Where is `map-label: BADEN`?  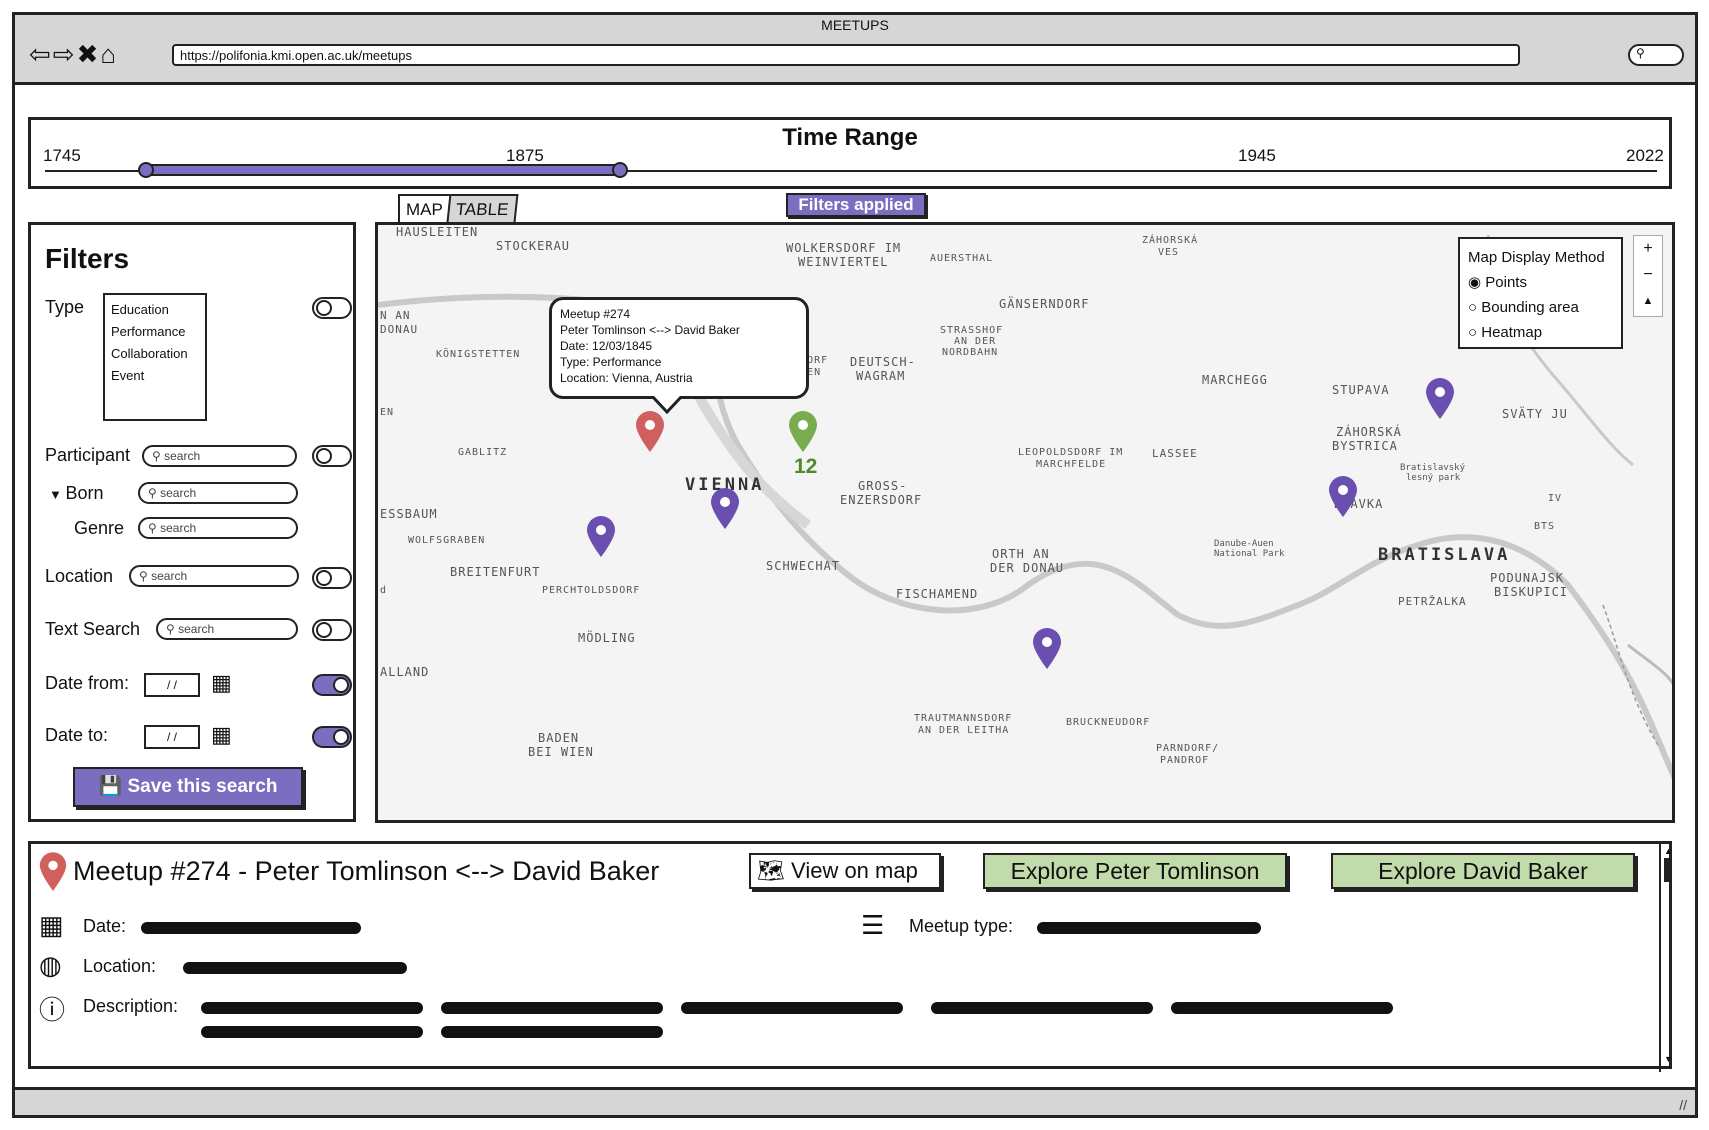 map-label: BADEN is located at coordinates (559, 738).